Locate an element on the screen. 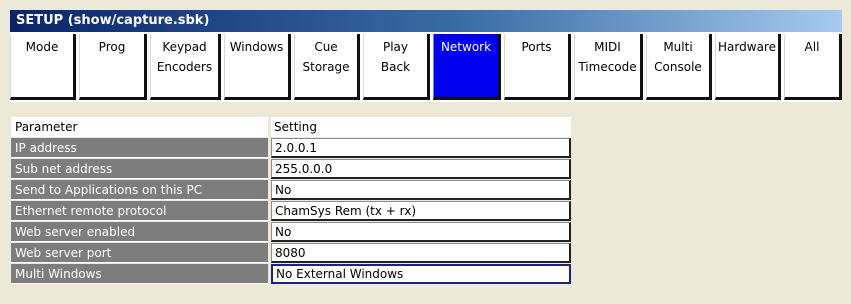 This screenshot has height=304, width=851. grid-header-row: Parameter Setting is located at coordinates (291, 127).